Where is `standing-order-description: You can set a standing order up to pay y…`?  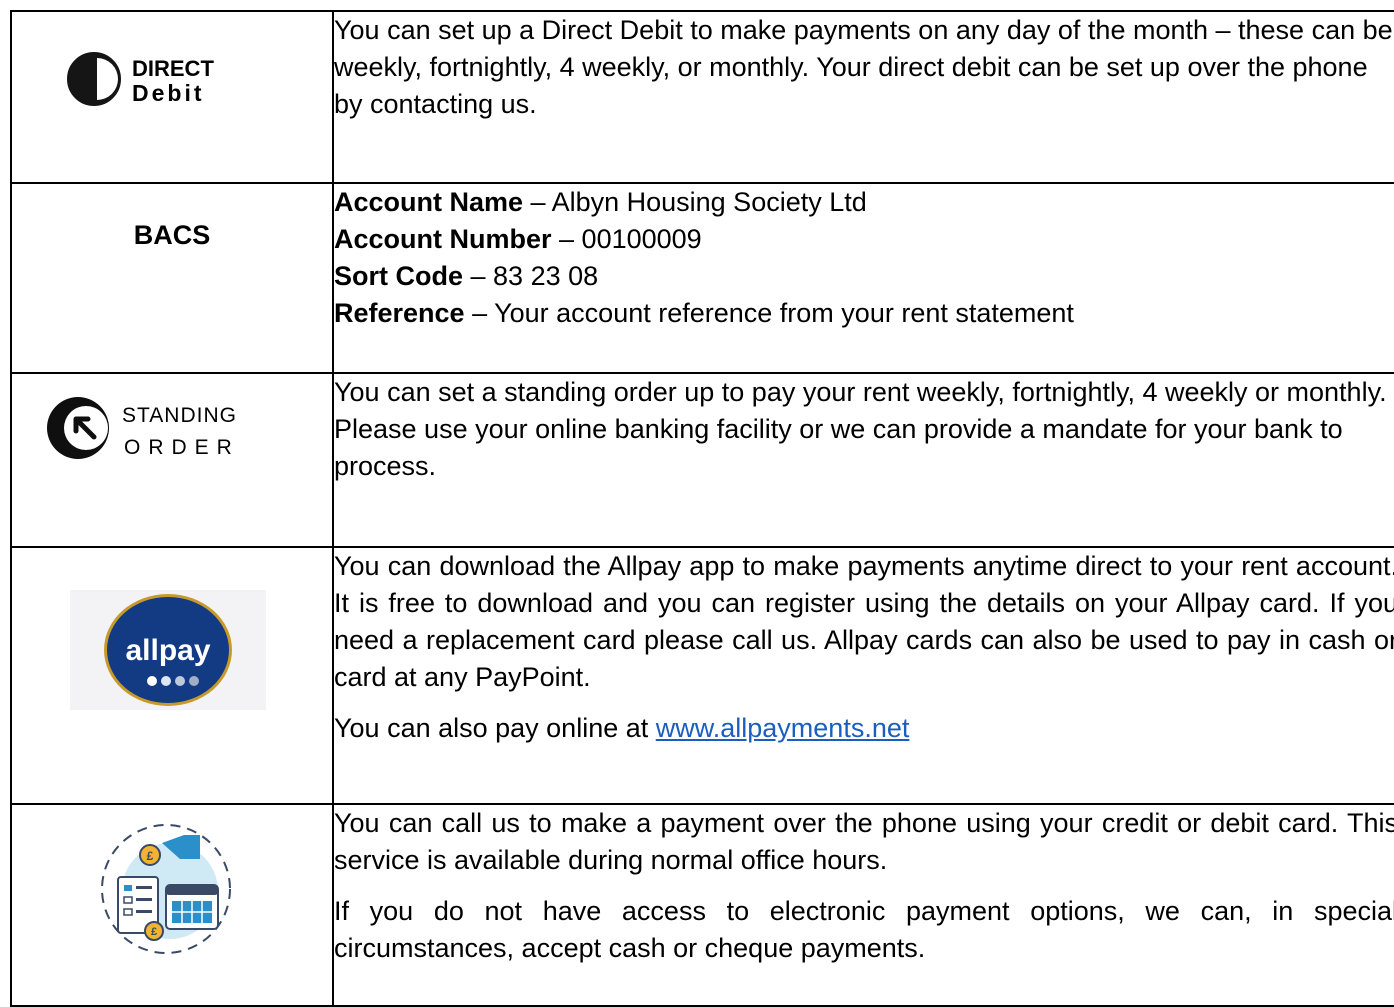
standing-order-description: You can set a standing order up to pay y… is located at coordinates (860, 429).